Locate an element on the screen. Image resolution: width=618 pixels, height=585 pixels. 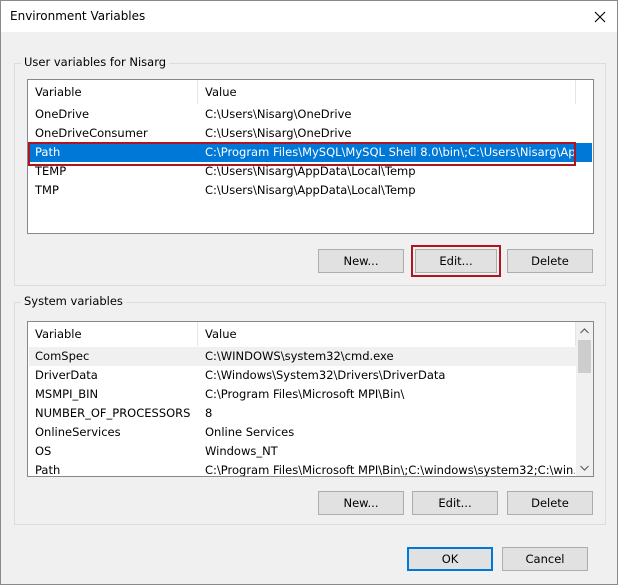
system-list-header: Variable Value is located at coordinates (310, 334).